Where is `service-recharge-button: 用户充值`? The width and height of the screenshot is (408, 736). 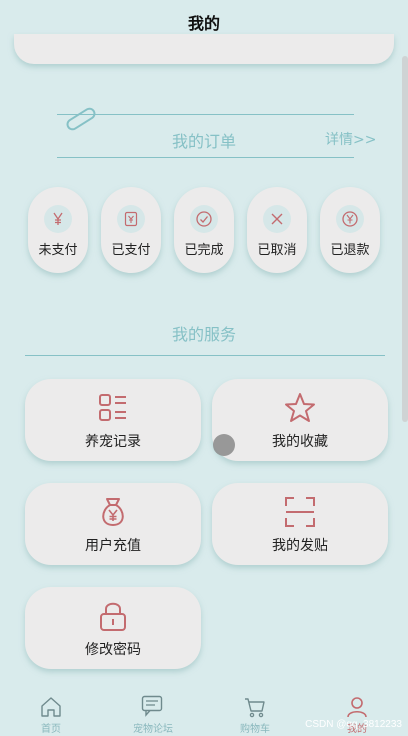 service-recharge-button: 用户充值 is located at coordinates (113, 524).